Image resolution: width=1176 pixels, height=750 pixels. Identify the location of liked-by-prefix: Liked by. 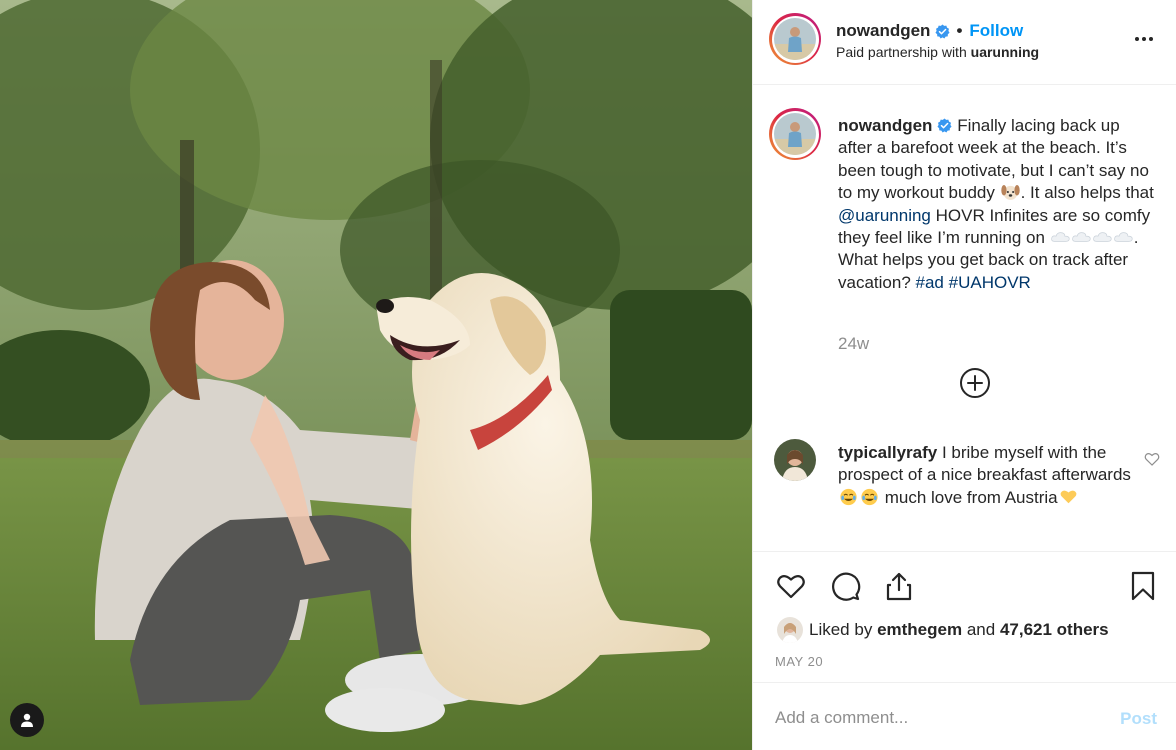
(841, 629).